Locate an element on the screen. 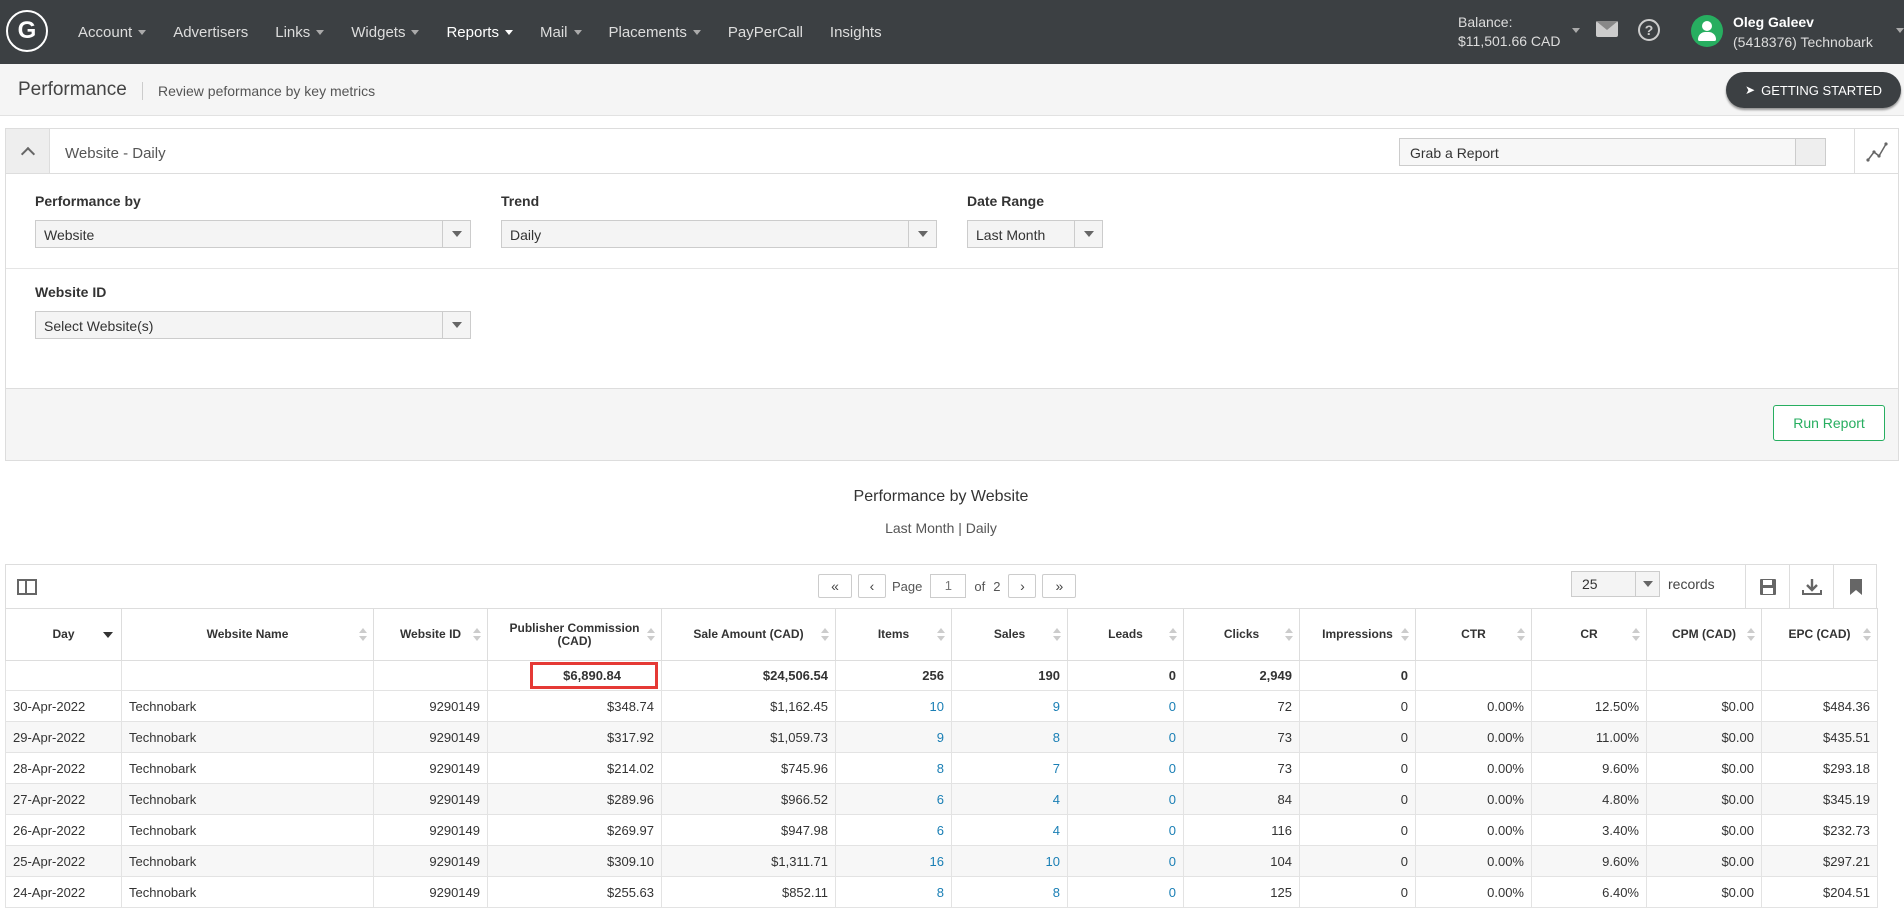 The image size is (1904, 908). prev-page-button: ‹ is located at coordinates (872, 586).